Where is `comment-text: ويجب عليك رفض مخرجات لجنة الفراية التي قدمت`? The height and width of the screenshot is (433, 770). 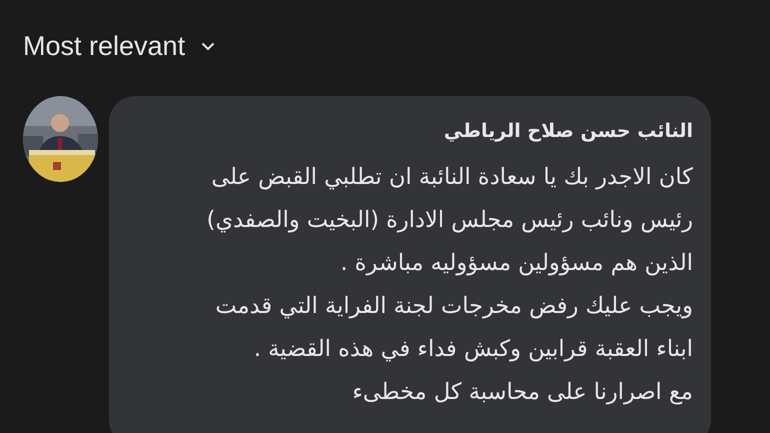
comment-text: ويجب عليك رفض مخرجات لجنة الفراية التي قدمت is located at coordinates (453, 306).